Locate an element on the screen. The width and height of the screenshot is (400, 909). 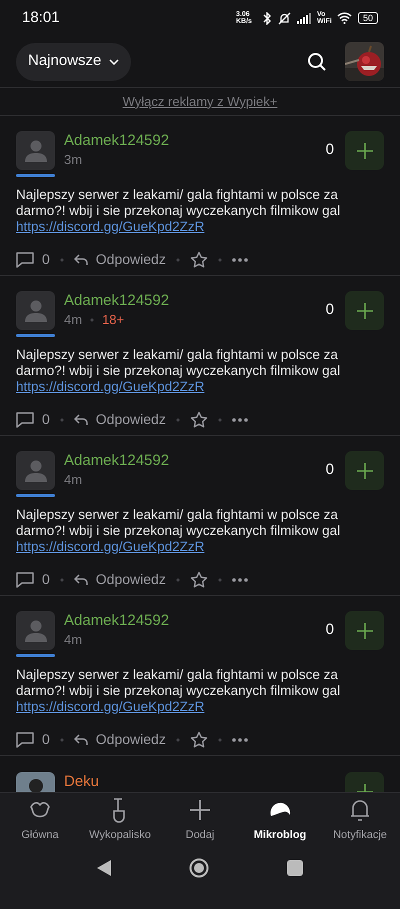
bell-icon is located at coordinates (360, 810).